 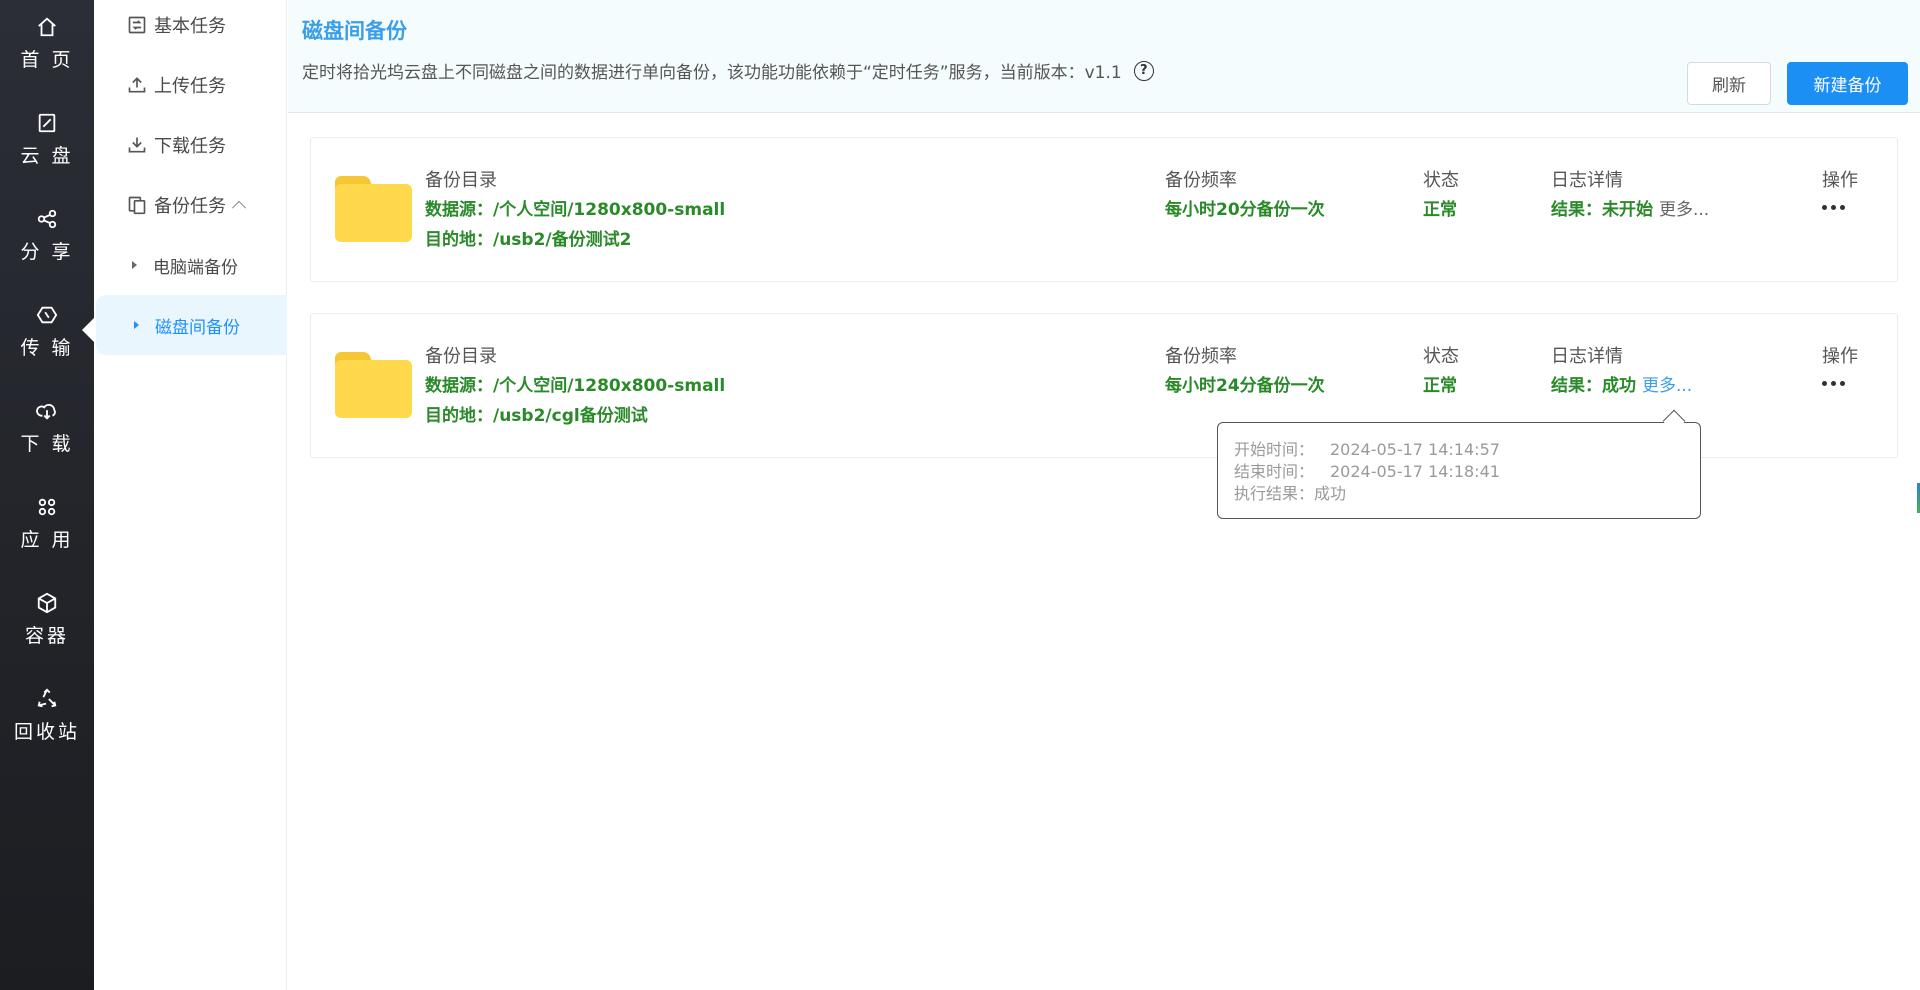 I want to click on subnav-backup-label: 备份任务, so click(x=190, y=206).